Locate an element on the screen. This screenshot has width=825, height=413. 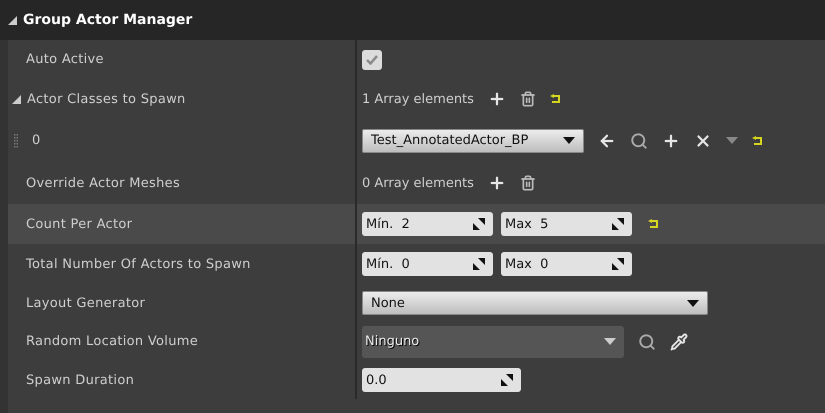
array-count: 1 Array elements is located at coordinates (418, 99).